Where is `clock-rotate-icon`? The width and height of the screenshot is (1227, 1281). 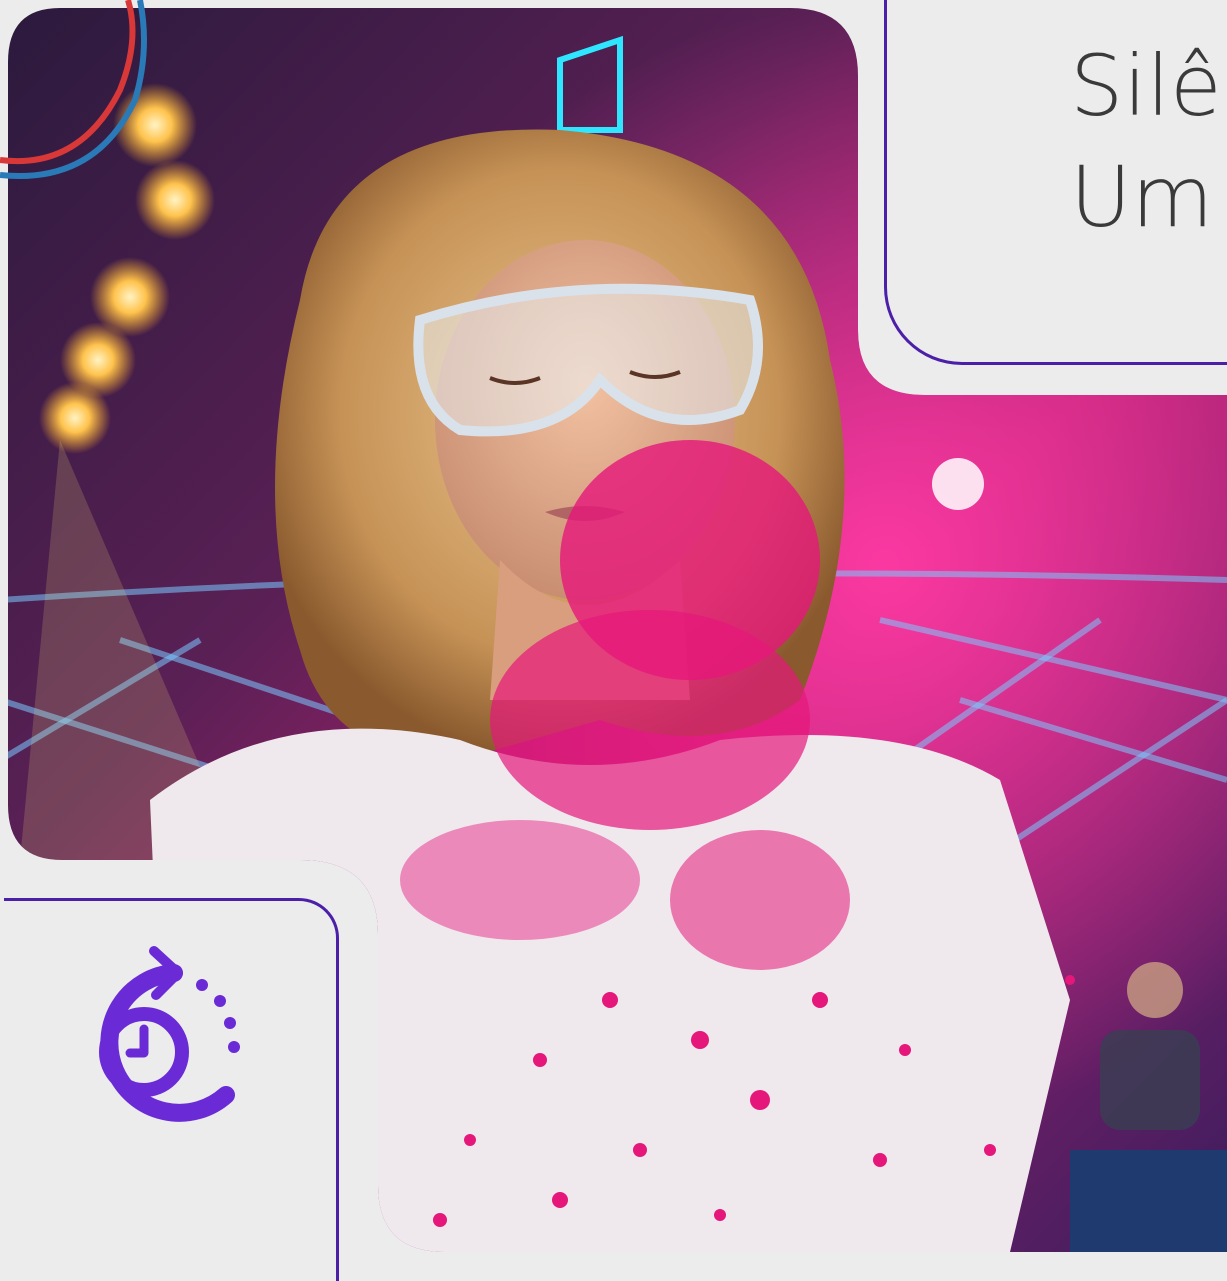
clock-rotate-icon is located at coordinates (169, 1034).